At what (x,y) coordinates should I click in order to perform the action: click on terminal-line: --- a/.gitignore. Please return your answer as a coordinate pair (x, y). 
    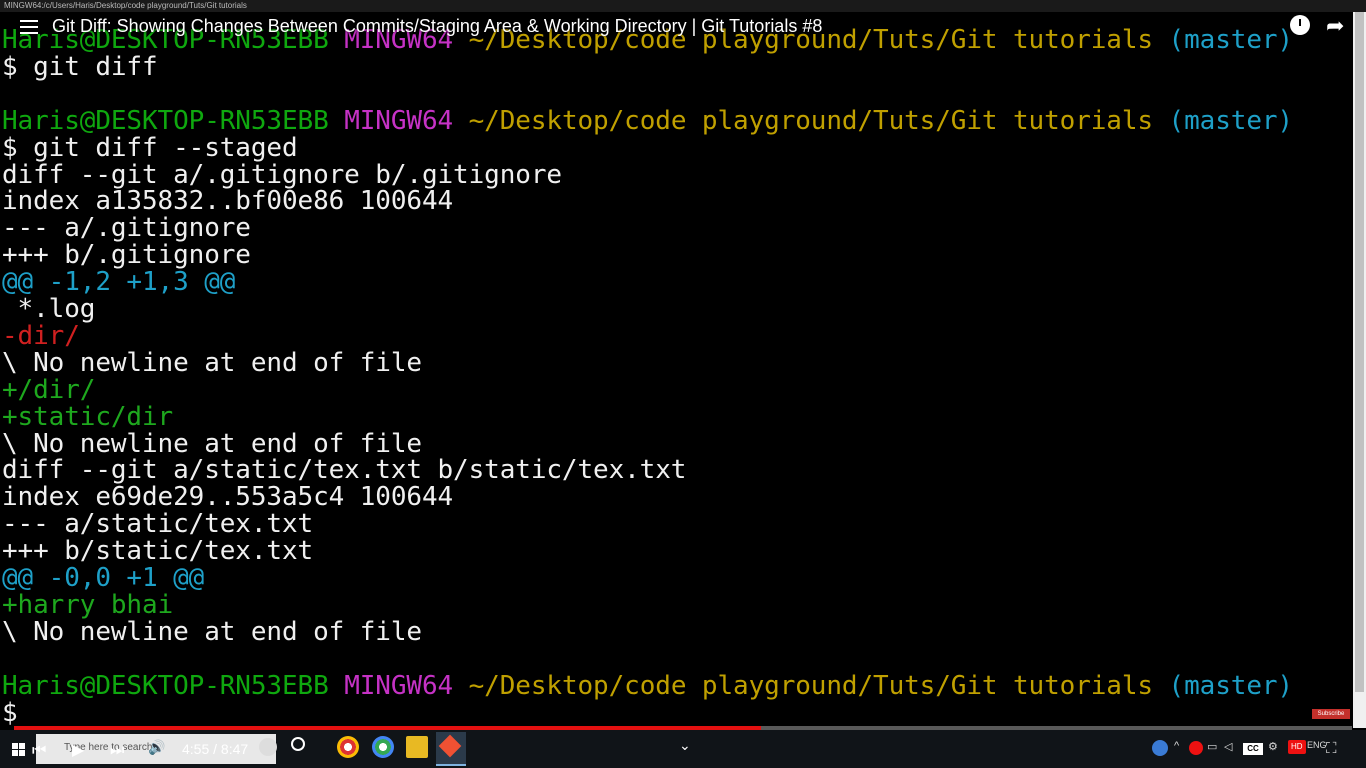
    Looking at the image, I should click on (126, 228).